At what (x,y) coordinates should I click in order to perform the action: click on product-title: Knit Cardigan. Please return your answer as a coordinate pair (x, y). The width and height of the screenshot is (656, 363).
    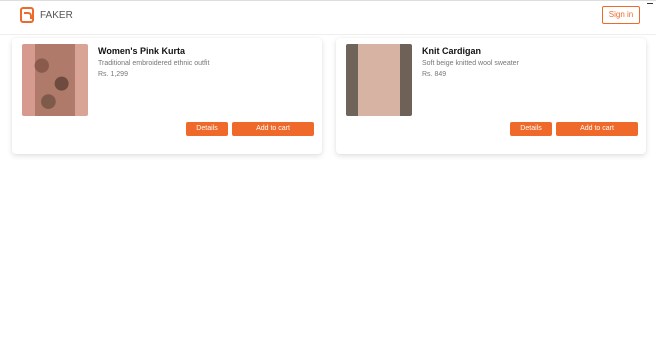
    Looking at the image, I should click on (452, 51).